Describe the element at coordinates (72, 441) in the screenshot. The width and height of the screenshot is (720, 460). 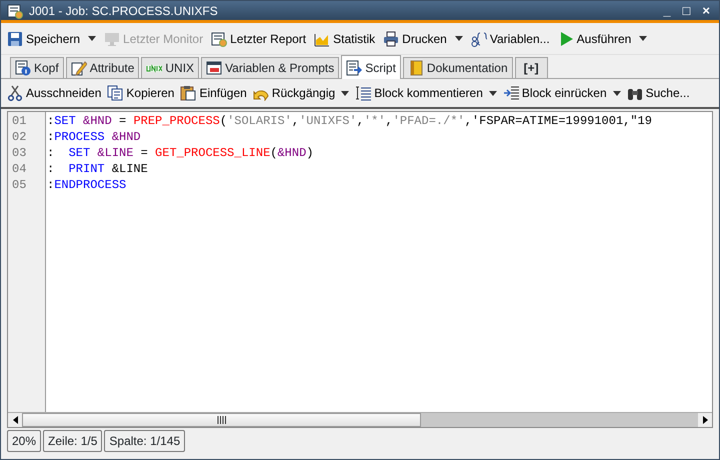
I see `line-indicator: Zeile: 1/5` at that location.